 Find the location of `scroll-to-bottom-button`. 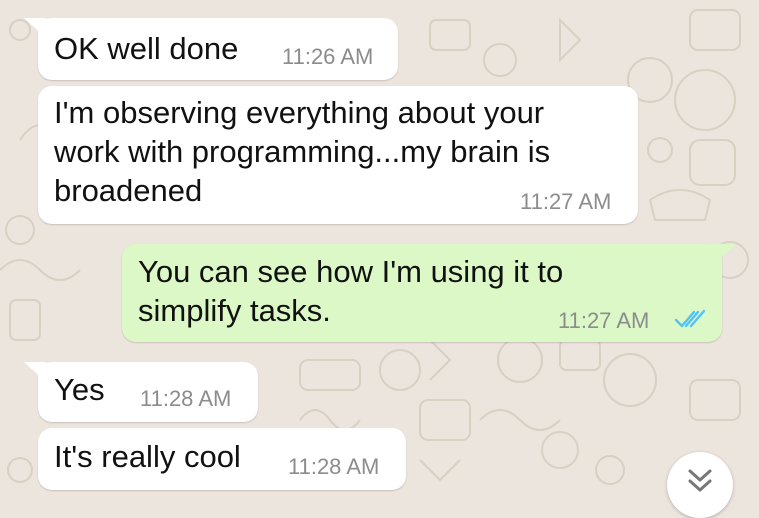

scroll-to-bottom-button is located at coordinates (700, 485).